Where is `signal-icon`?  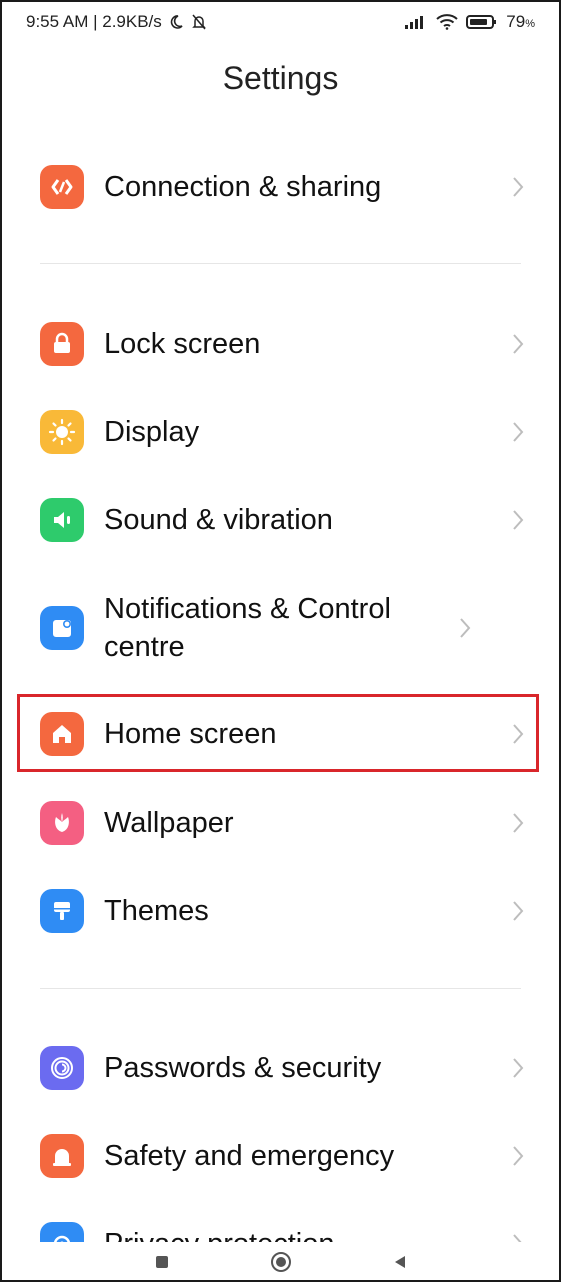 signal-icon is located at coordinates (414, 22).